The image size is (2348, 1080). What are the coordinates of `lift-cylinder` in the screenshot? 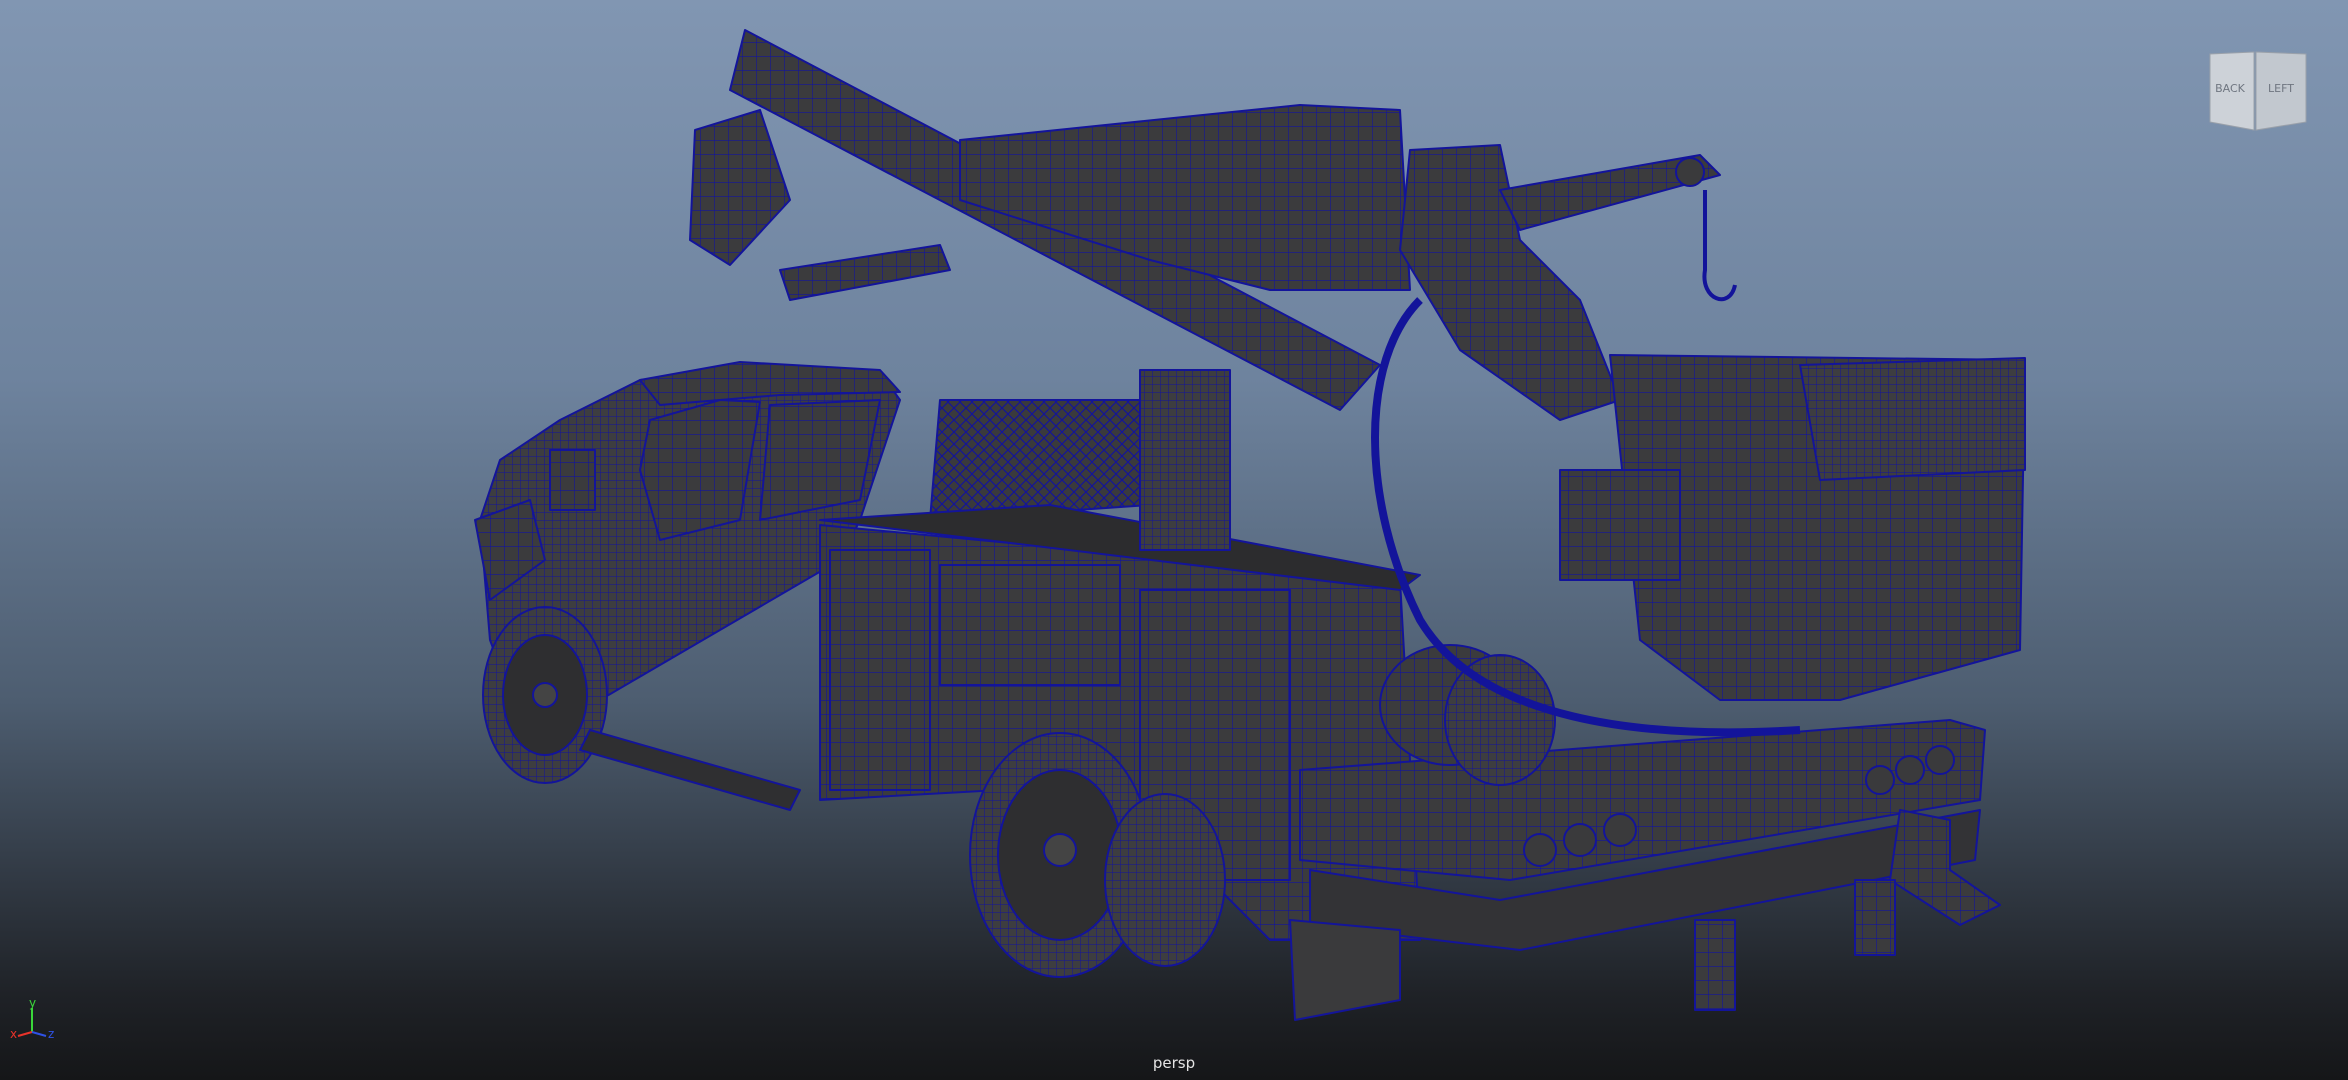 It's located at (865, 272).